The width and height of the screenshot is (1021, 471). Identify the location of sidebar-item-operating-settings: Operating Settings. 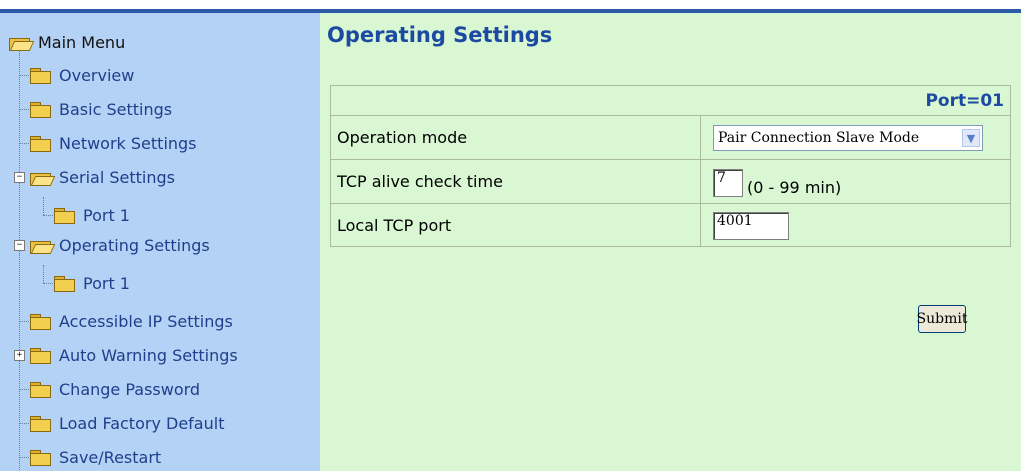
(119, 245).